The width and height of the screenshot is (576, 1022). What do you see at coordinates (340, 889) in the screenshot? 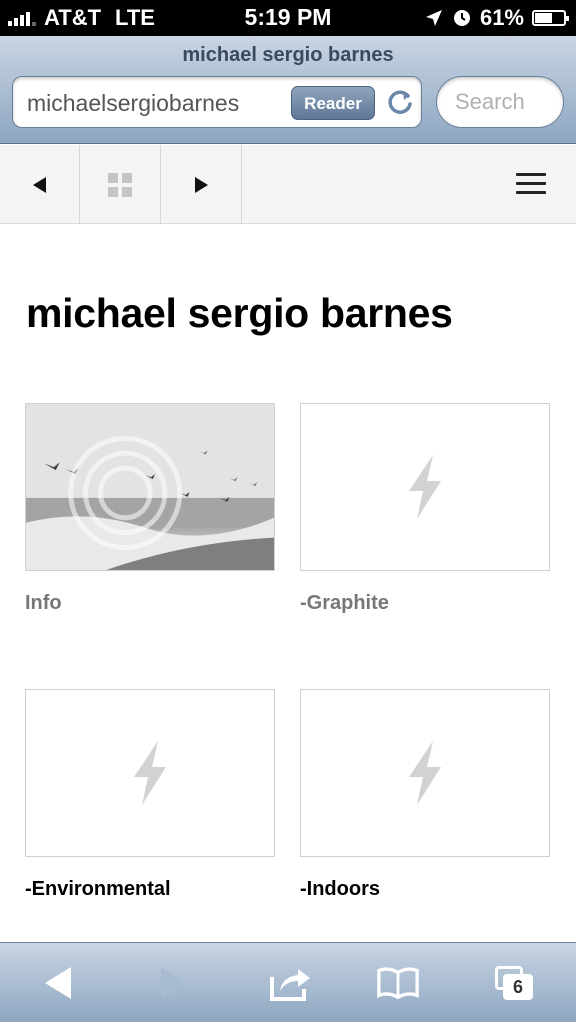
I see `gallery-caption: -Indoors` at bounding box center [340, 889].